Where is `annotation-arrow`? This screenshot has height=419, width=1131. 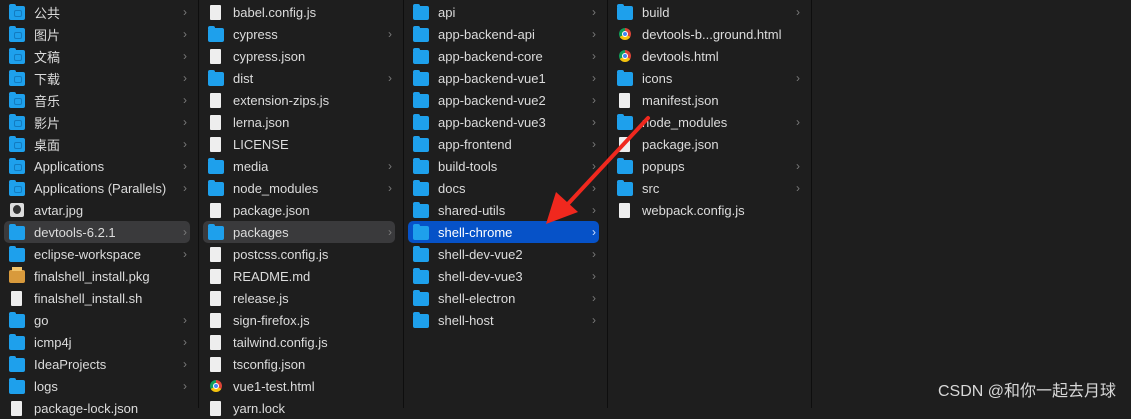
annotation-arrow is located at coordinates (598, 170).